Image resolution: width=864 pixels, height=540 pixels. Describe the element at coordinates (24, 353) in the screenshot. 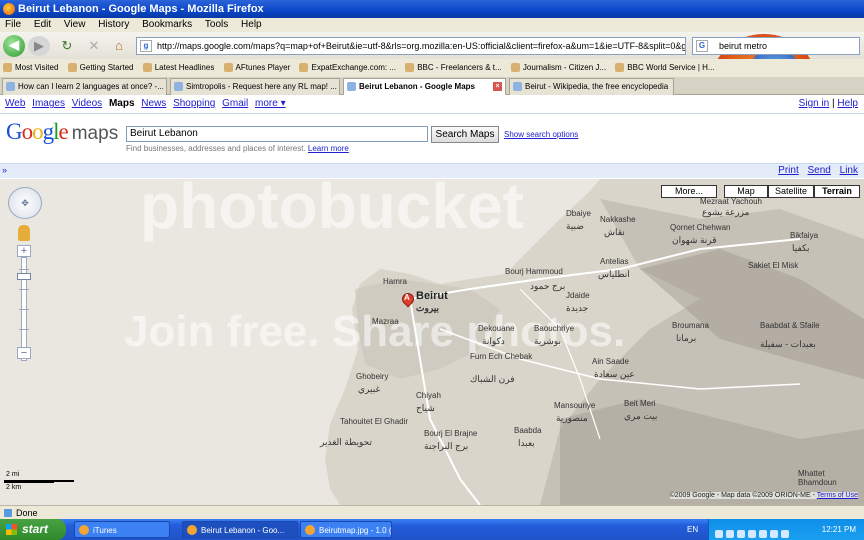

I see `zoom-out-button: −` at that location.